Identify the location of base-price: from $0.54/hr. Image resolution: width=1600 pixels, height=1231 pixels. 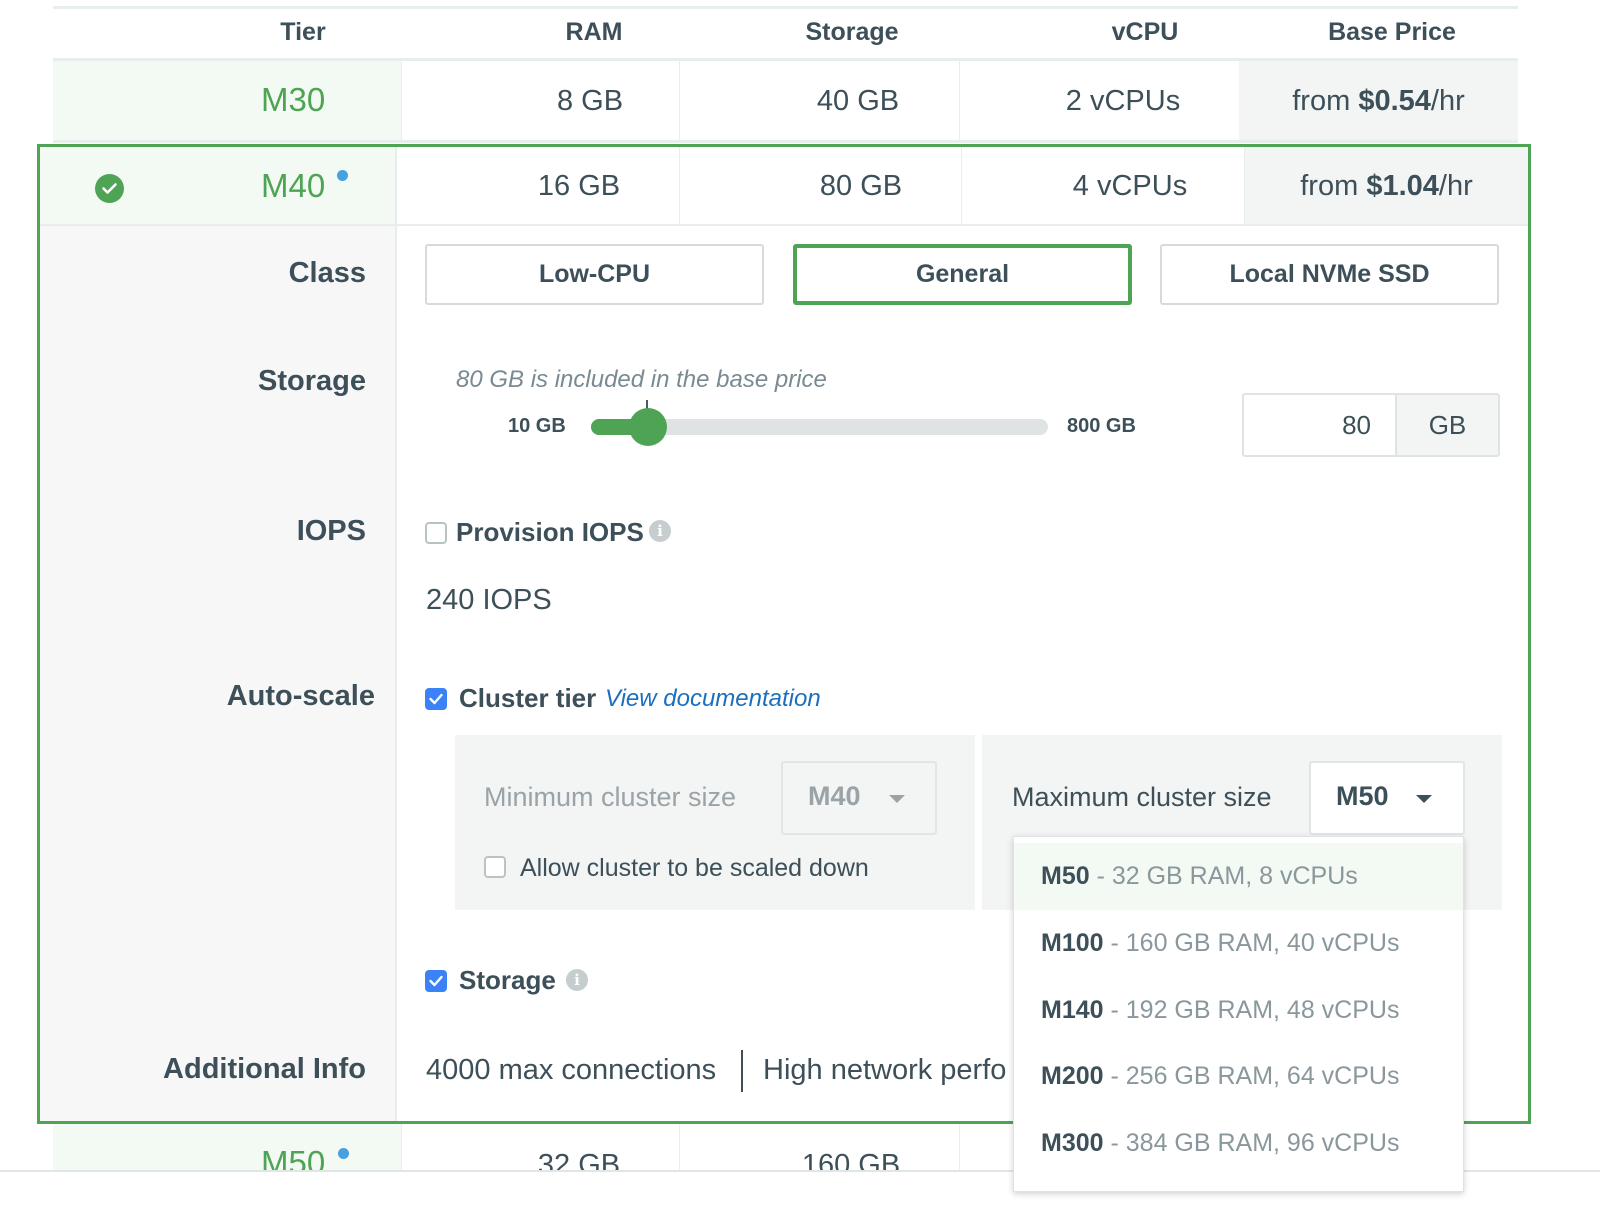
(1378, 101).